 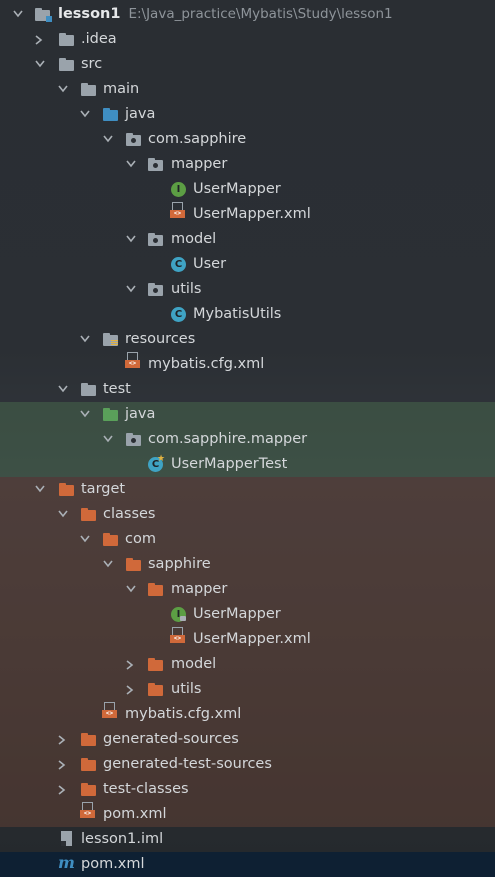 What do you see at coordinates (111, 414) in the screenshot?
I see `test-source-folder-icon` at bounding box center [111, 414].